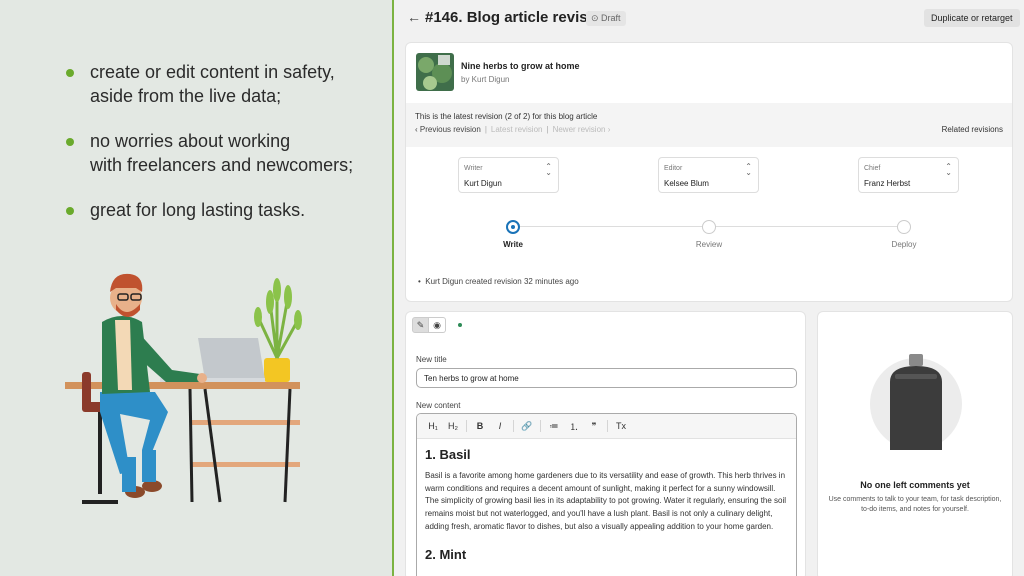 The image size is (1024, 576). What do you see at coordinates (686, 183) in the screenshot?
I see `select-value: Kelsee Blum` at bounding box center [686, 183].